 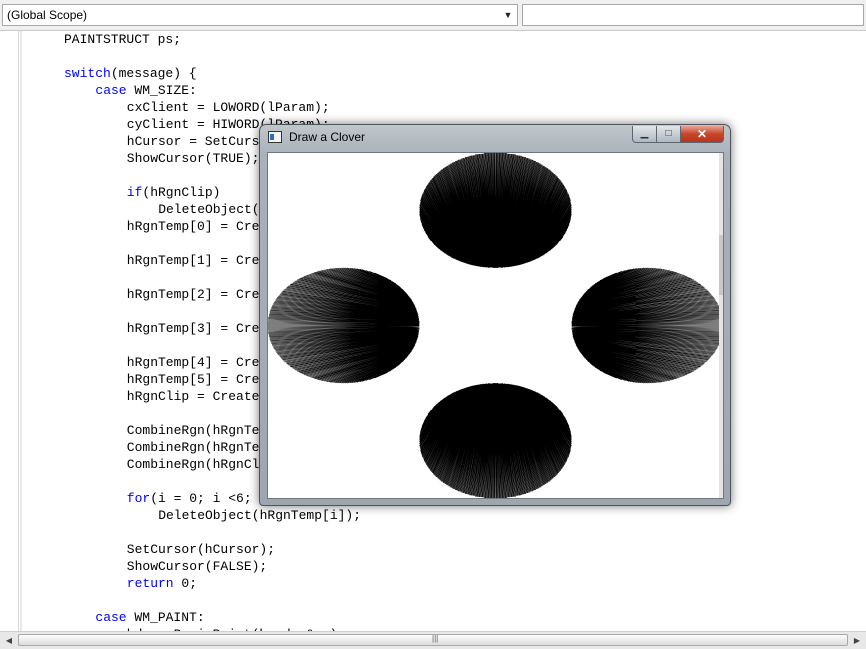 I want to click on window-vertical-scrollbar, so click(x=721, y=325).